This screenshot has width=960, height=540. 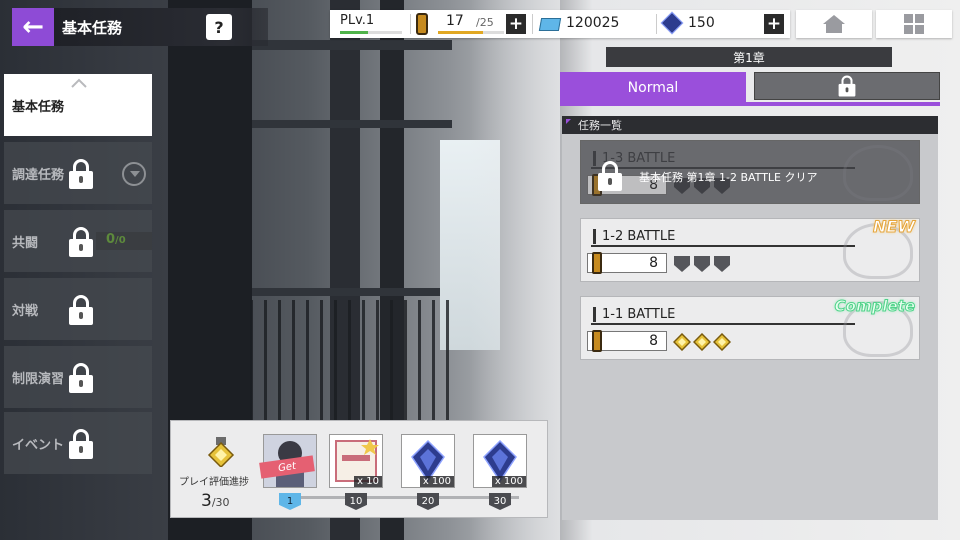 I want to click on sidebar-item-procurement: 調達任務, so click(x=78, y=173).